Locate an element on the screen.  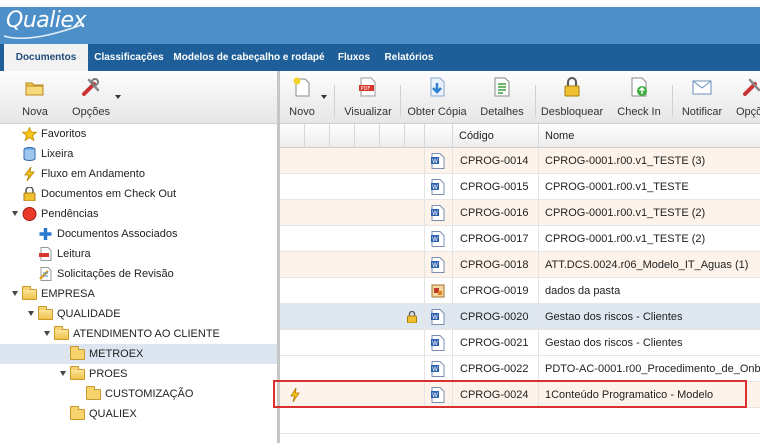
download-icon is located at coordinates (437, 87).